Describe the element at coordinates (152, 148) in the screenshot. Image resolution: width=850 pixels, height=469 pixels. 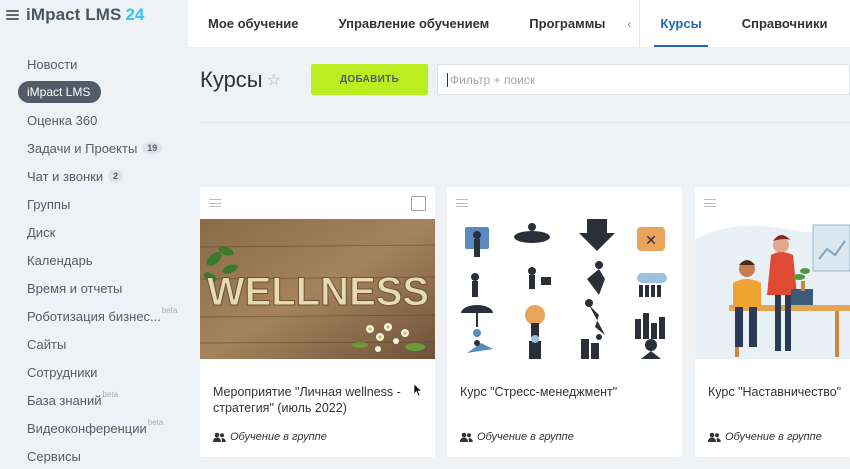
I see `counter-badge: 19` at that location.